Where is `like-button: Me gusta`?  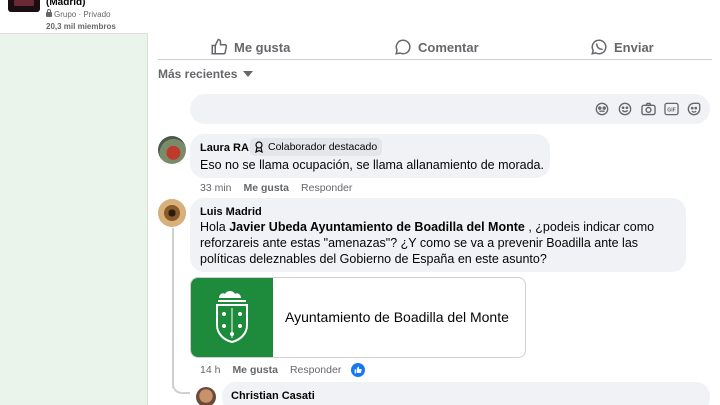
like-button: Me gusta is located at coordinates (250, 47).